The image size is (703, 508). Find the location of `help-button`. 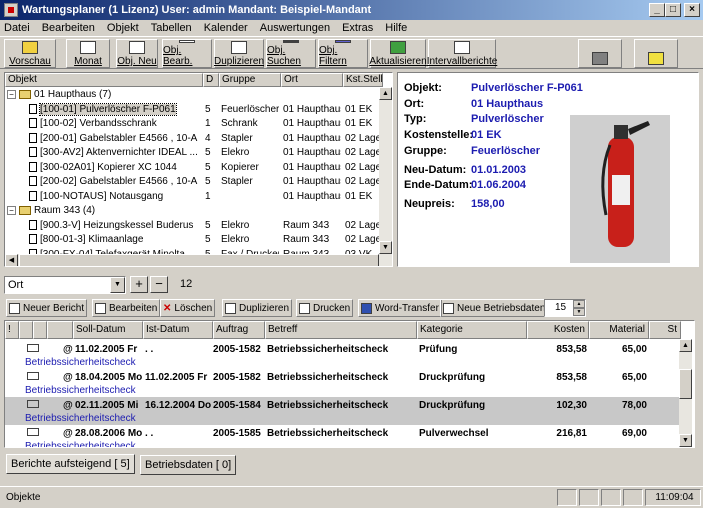

help-button is located at coordinates (656, 53).